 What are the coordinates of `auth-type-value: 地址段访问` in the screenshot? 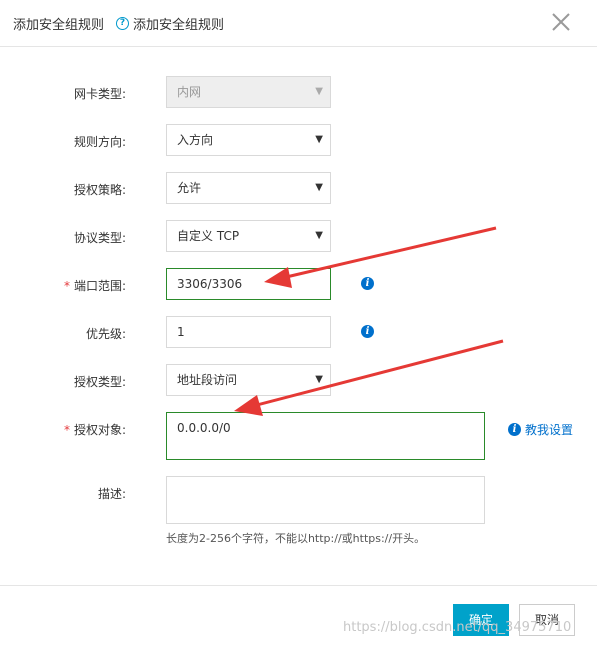 It's located at (207, 380).